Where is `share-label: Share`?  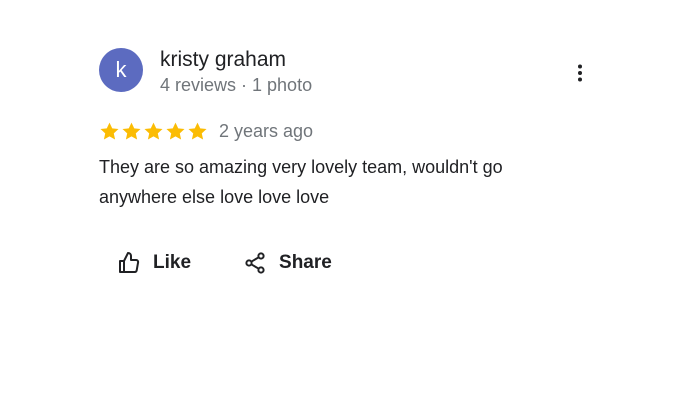 share-label: Share is located at coordinates (305, 262).